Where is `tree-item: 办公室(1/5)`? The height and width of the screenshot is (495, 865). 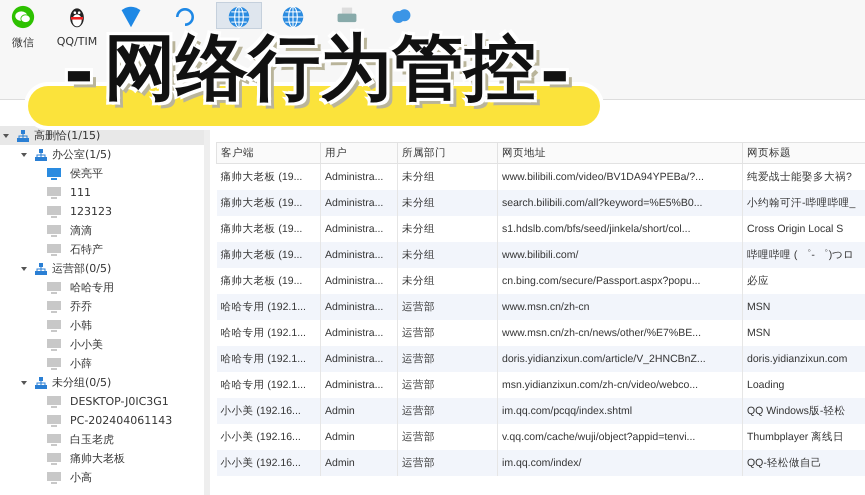
tree-item: 办公室(1/5) is located at coordinates (102, 154).